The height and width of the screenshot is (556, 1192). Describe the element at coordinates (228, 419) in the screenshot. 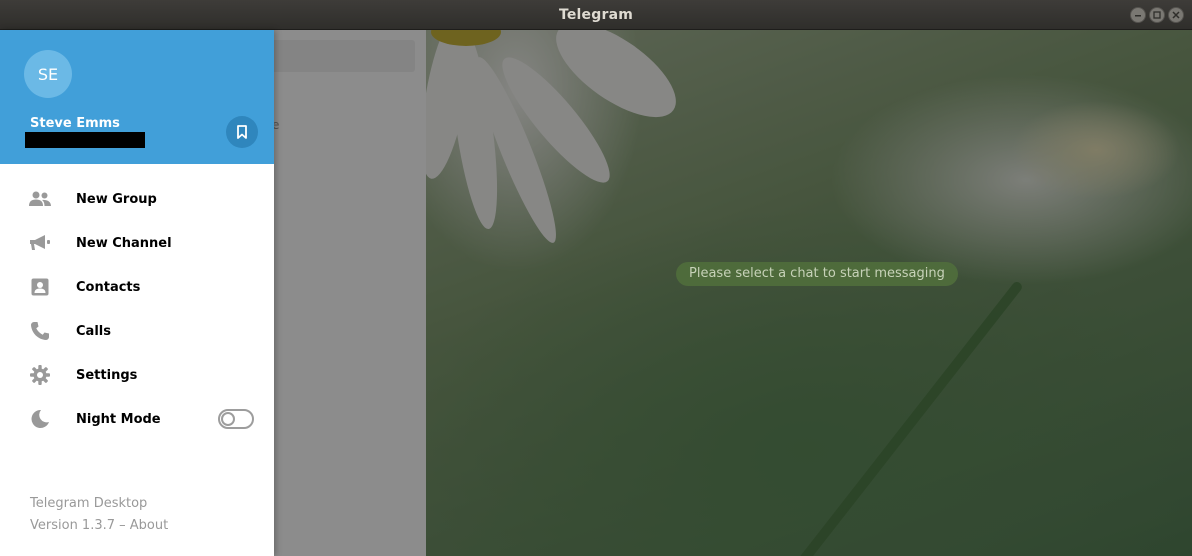

I see `toggle-knob` at that location.